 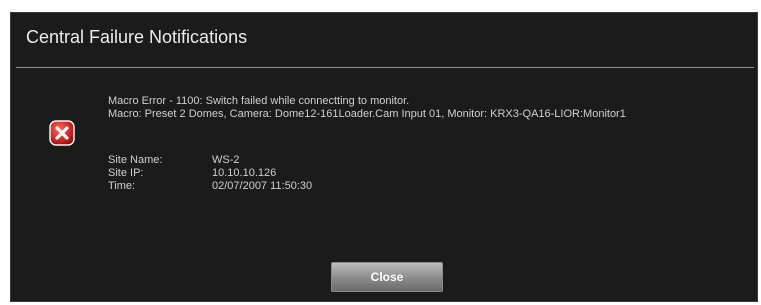 What do you see at coordinates (387, 277) in the screenshot?
I see `close-button: Close` at bounding box center [387, 277].